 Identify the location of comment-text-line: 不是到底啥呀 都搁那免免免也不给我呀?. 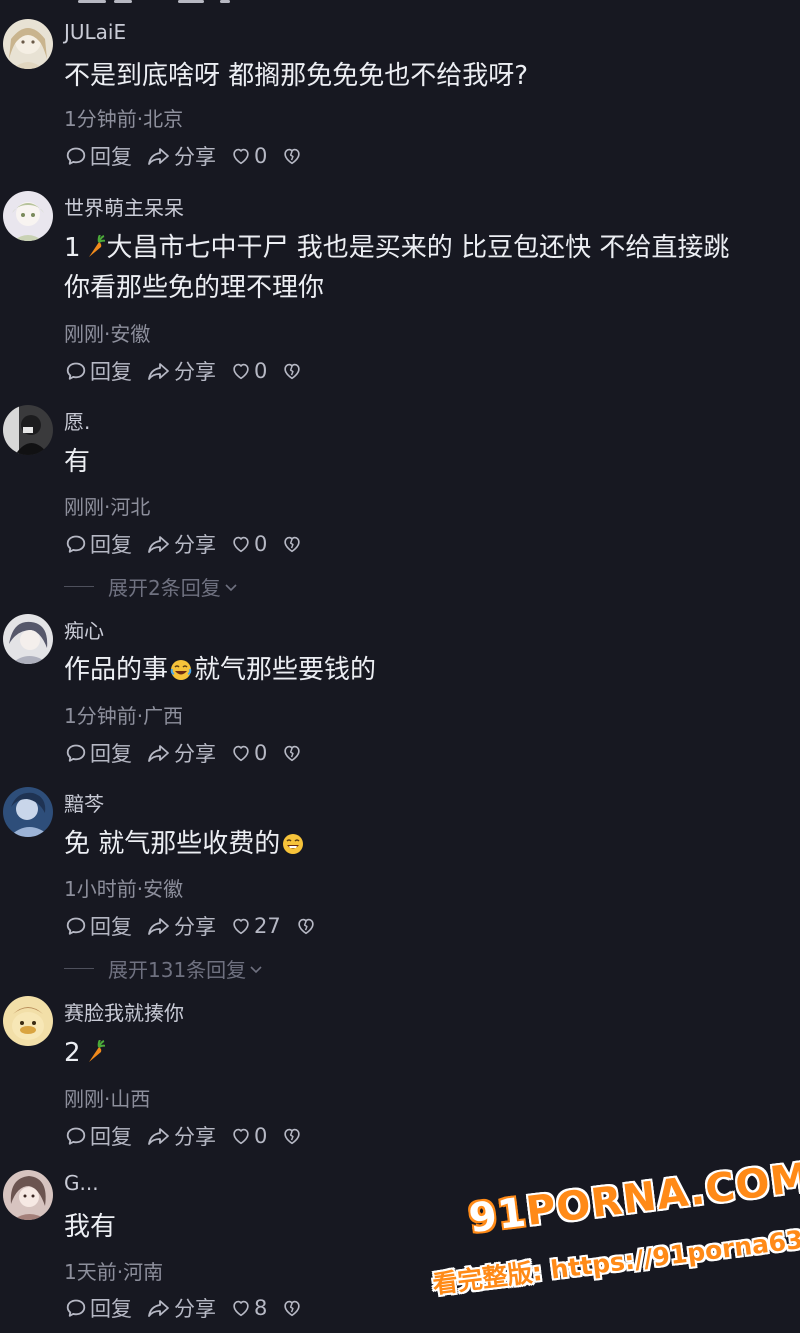
(296, 76).